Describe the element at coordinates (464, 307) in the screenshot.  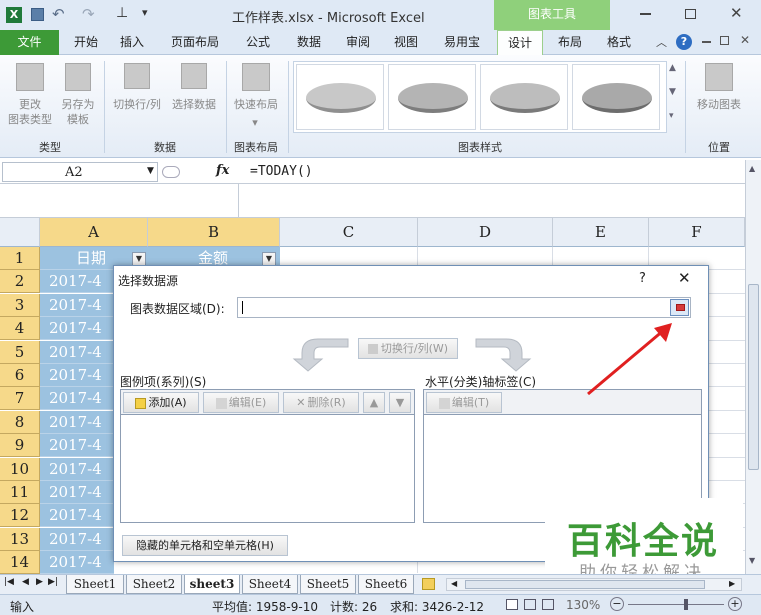
I see `chart-data-range-input` at that location.